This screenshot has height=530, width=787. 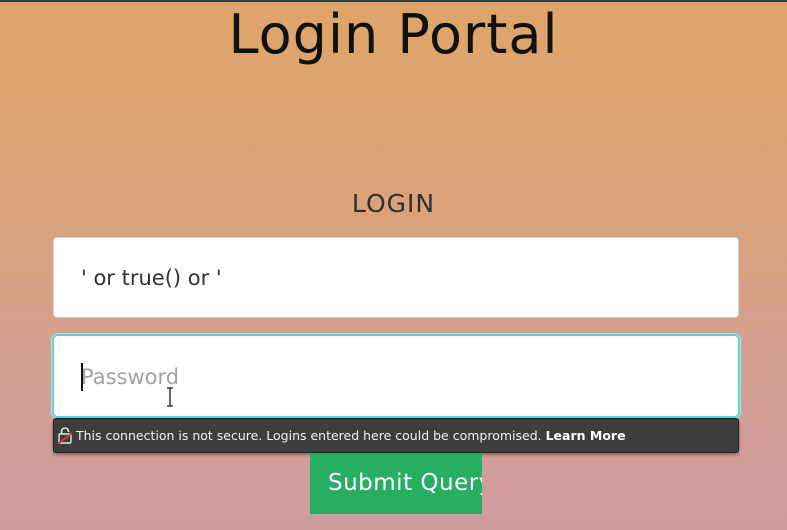 What do you see at coordinates (396, 376) in the screenshot?
I see `password-field: Password` at bounding box center [396, 376].